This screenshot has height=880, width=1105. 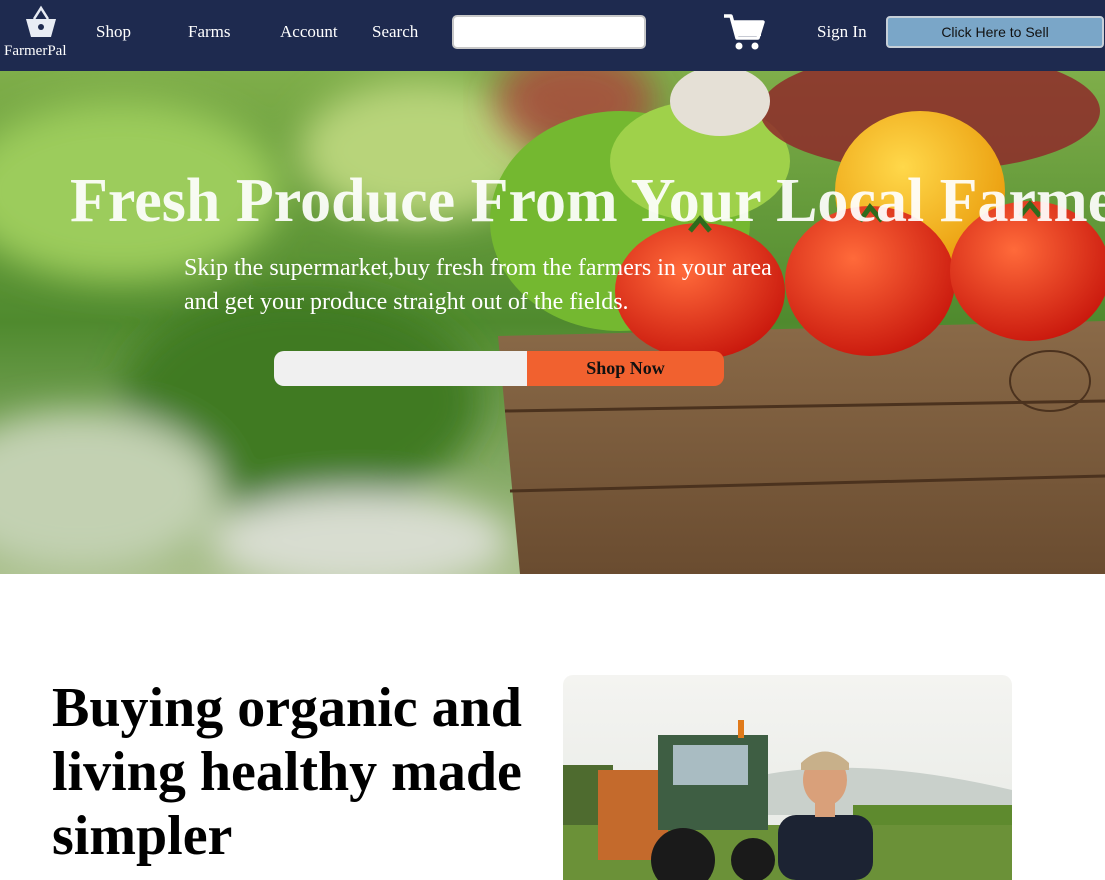 What do you see at coordinates (395, 32) in the screenshot?
I see `nav-link-search: Search` at bounding box center [395, 32].